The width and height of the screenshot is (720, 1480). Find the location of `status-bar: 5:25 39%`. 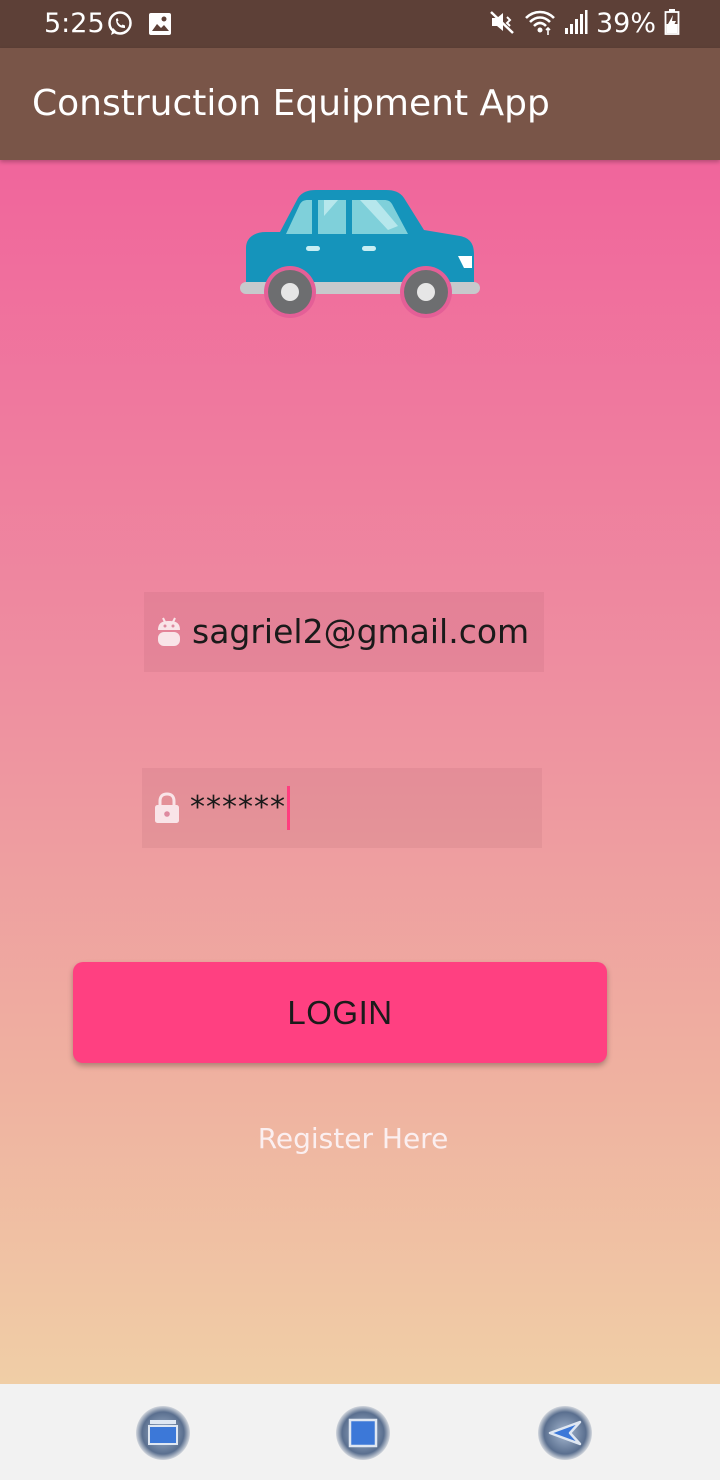

status-bar: 5:25 39% is located at coordinates (360, 24).